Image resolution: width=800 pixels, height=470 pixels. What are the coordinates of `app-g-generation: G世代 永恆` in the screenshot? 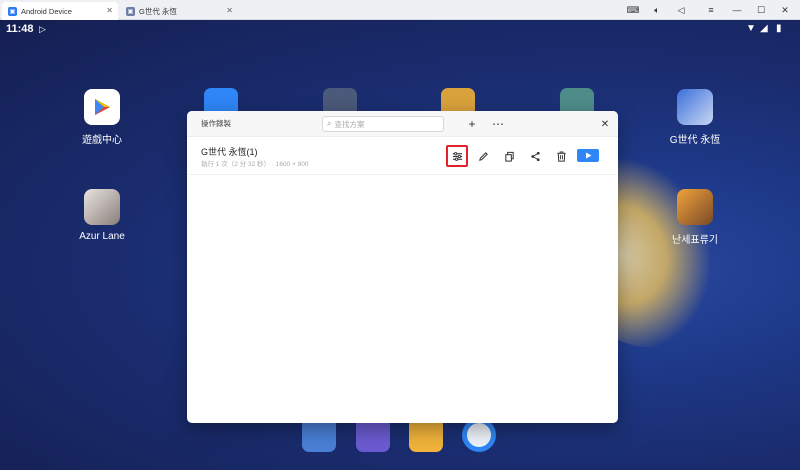 It's located at (695, 117).